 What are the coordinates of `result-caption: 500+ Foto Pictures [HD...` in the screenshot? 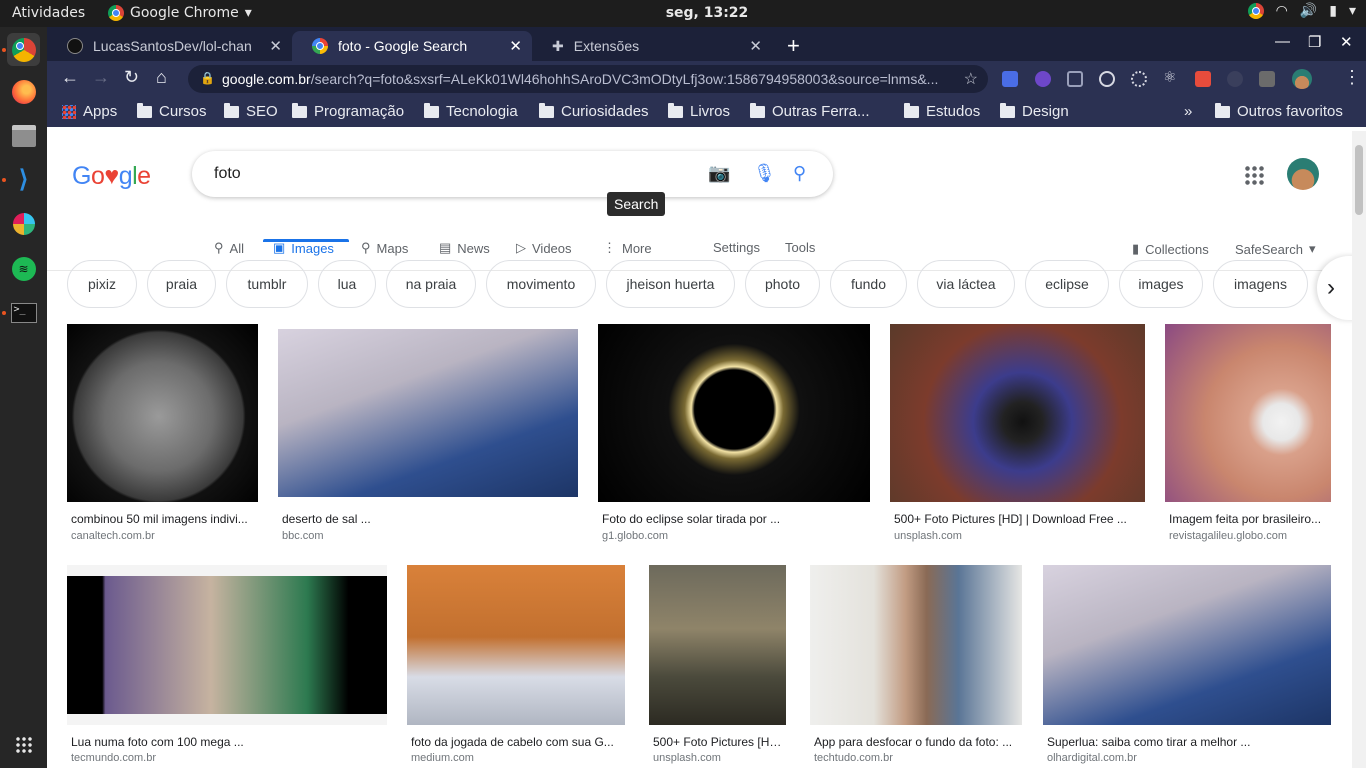 It's located at (719, 742).